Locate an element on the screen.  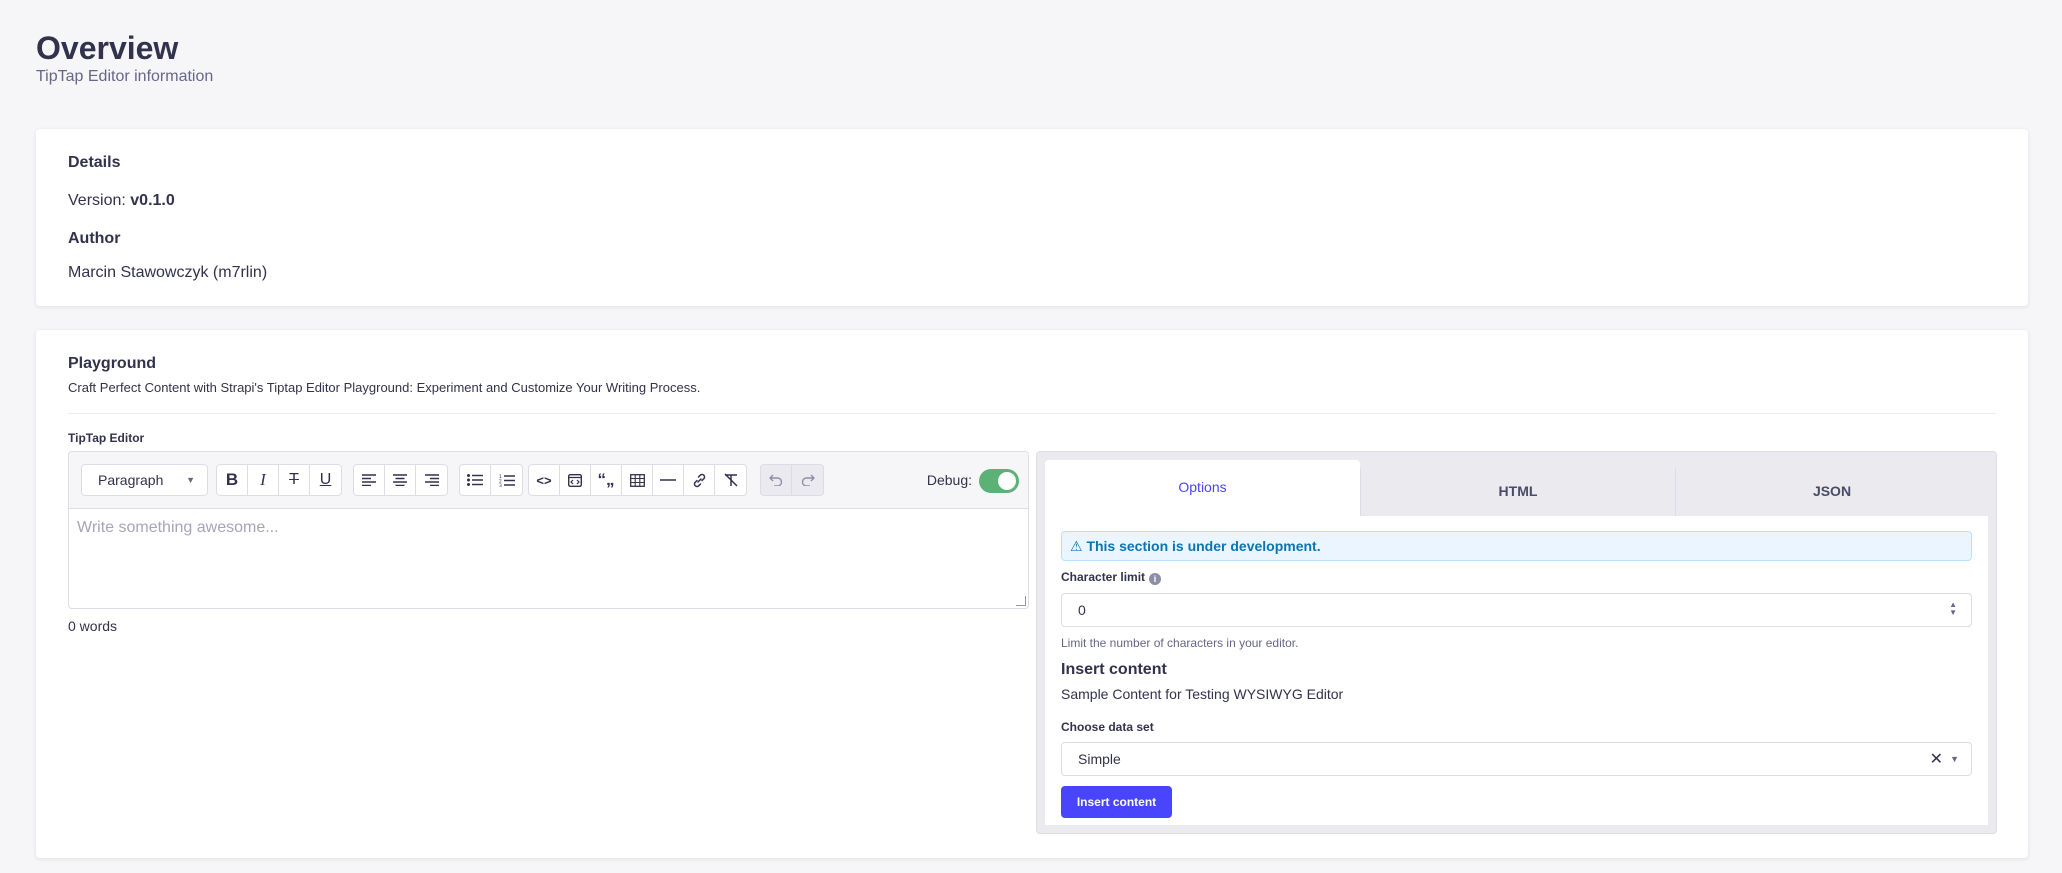
clear-format-button is located at coordinates (730, 480).